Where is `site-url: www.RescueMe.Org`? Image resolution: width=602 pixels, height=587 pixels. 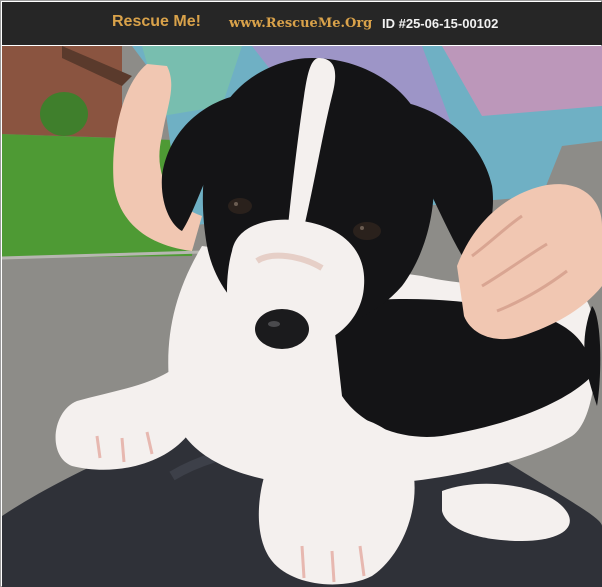
site-url: www.RescueMe.Org is located at coordinates (300, 23).